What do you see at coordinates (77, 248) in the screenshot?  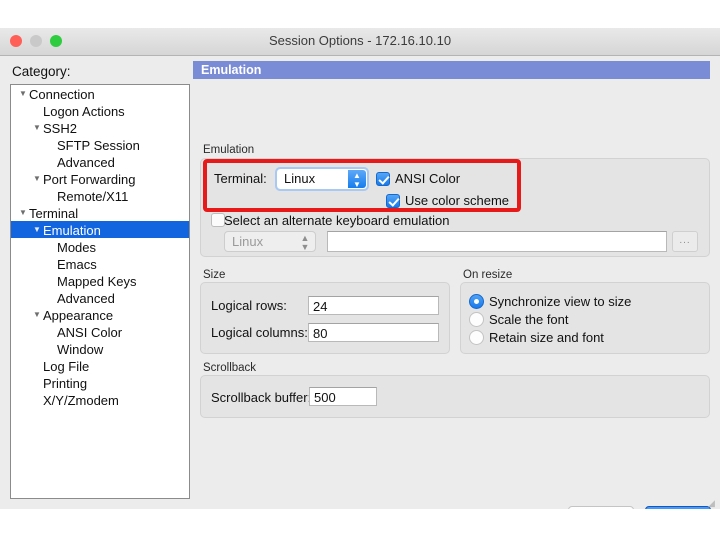 I see `sidebar-item-label: Modes` at bounding box center [77, 248].